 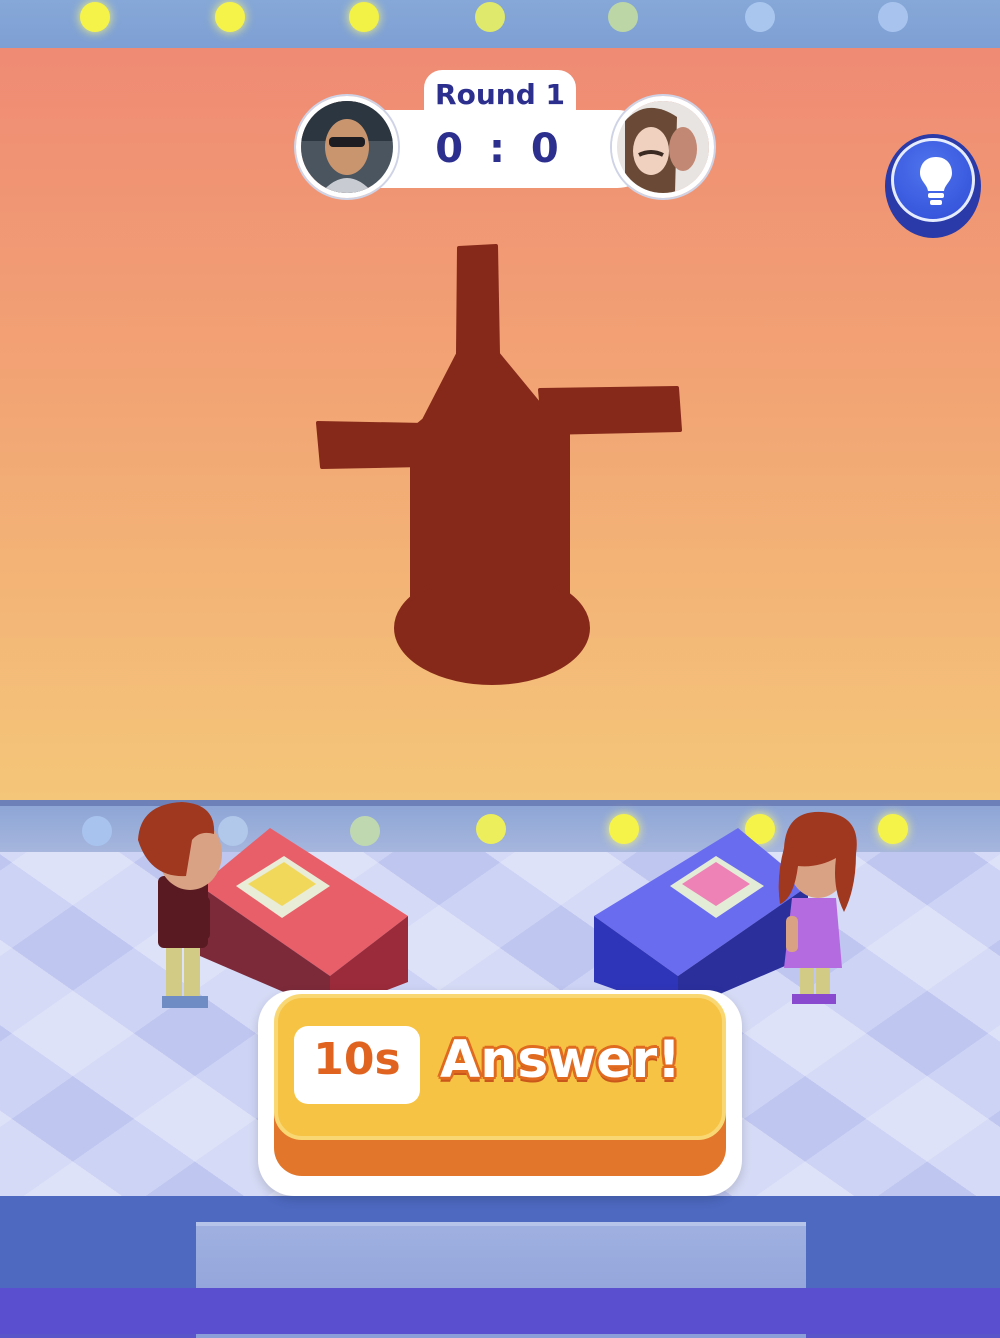 I want to click on player-left-buzzer, so click(x=288, y=886).